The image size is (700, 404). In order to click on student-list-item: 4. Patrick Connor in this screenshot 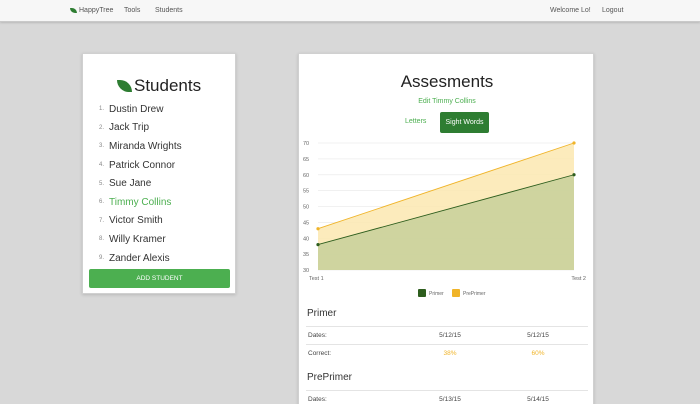, I will do `click(140, 165)`.